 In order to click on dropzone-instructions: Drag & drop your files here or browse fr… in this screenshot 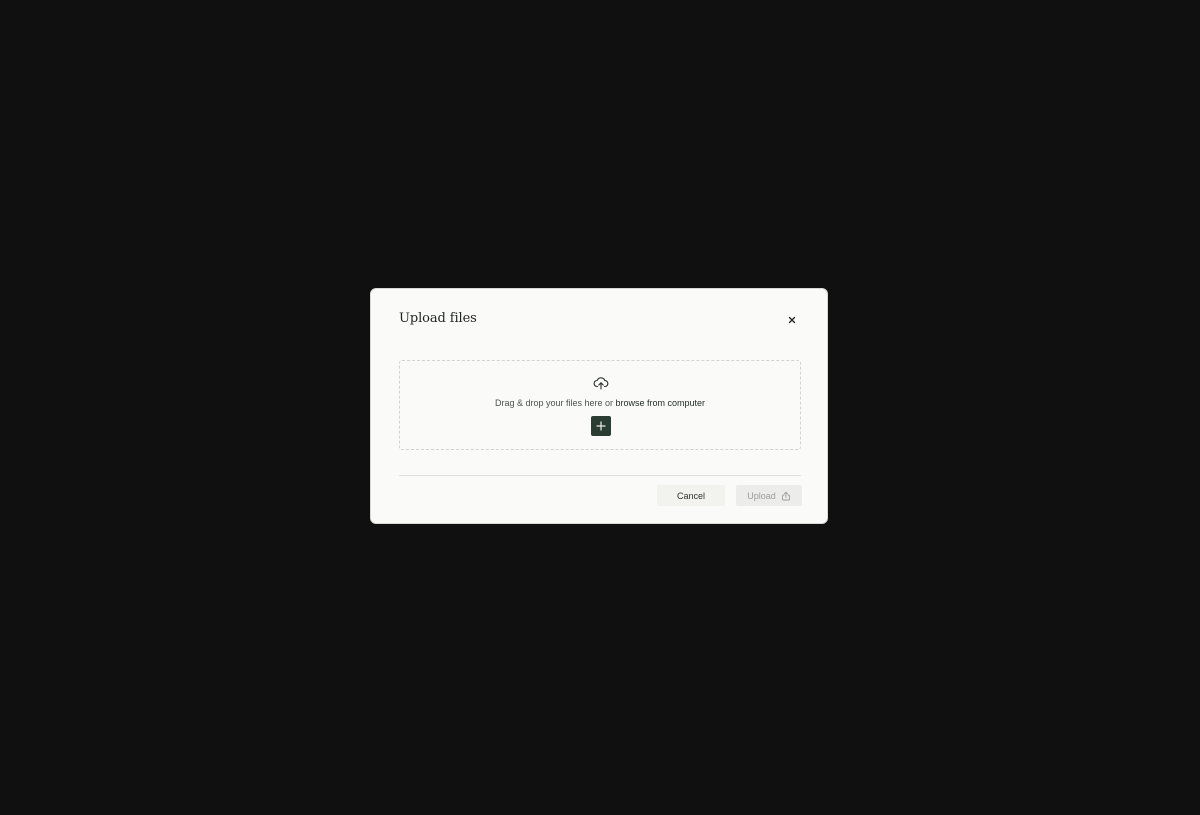, I will do `click(600, 403)`.